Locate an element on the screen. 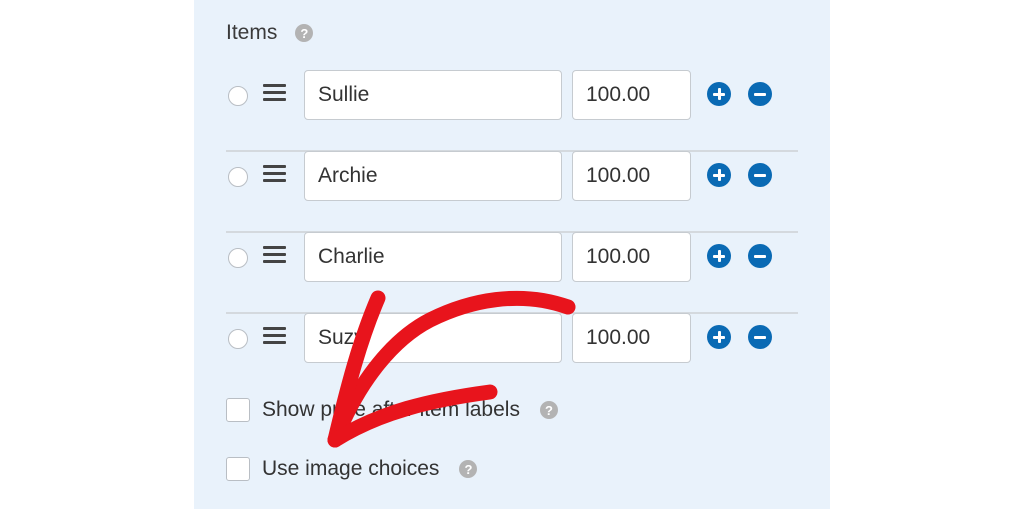  items-title: Items is located at coordinates (252, 32).